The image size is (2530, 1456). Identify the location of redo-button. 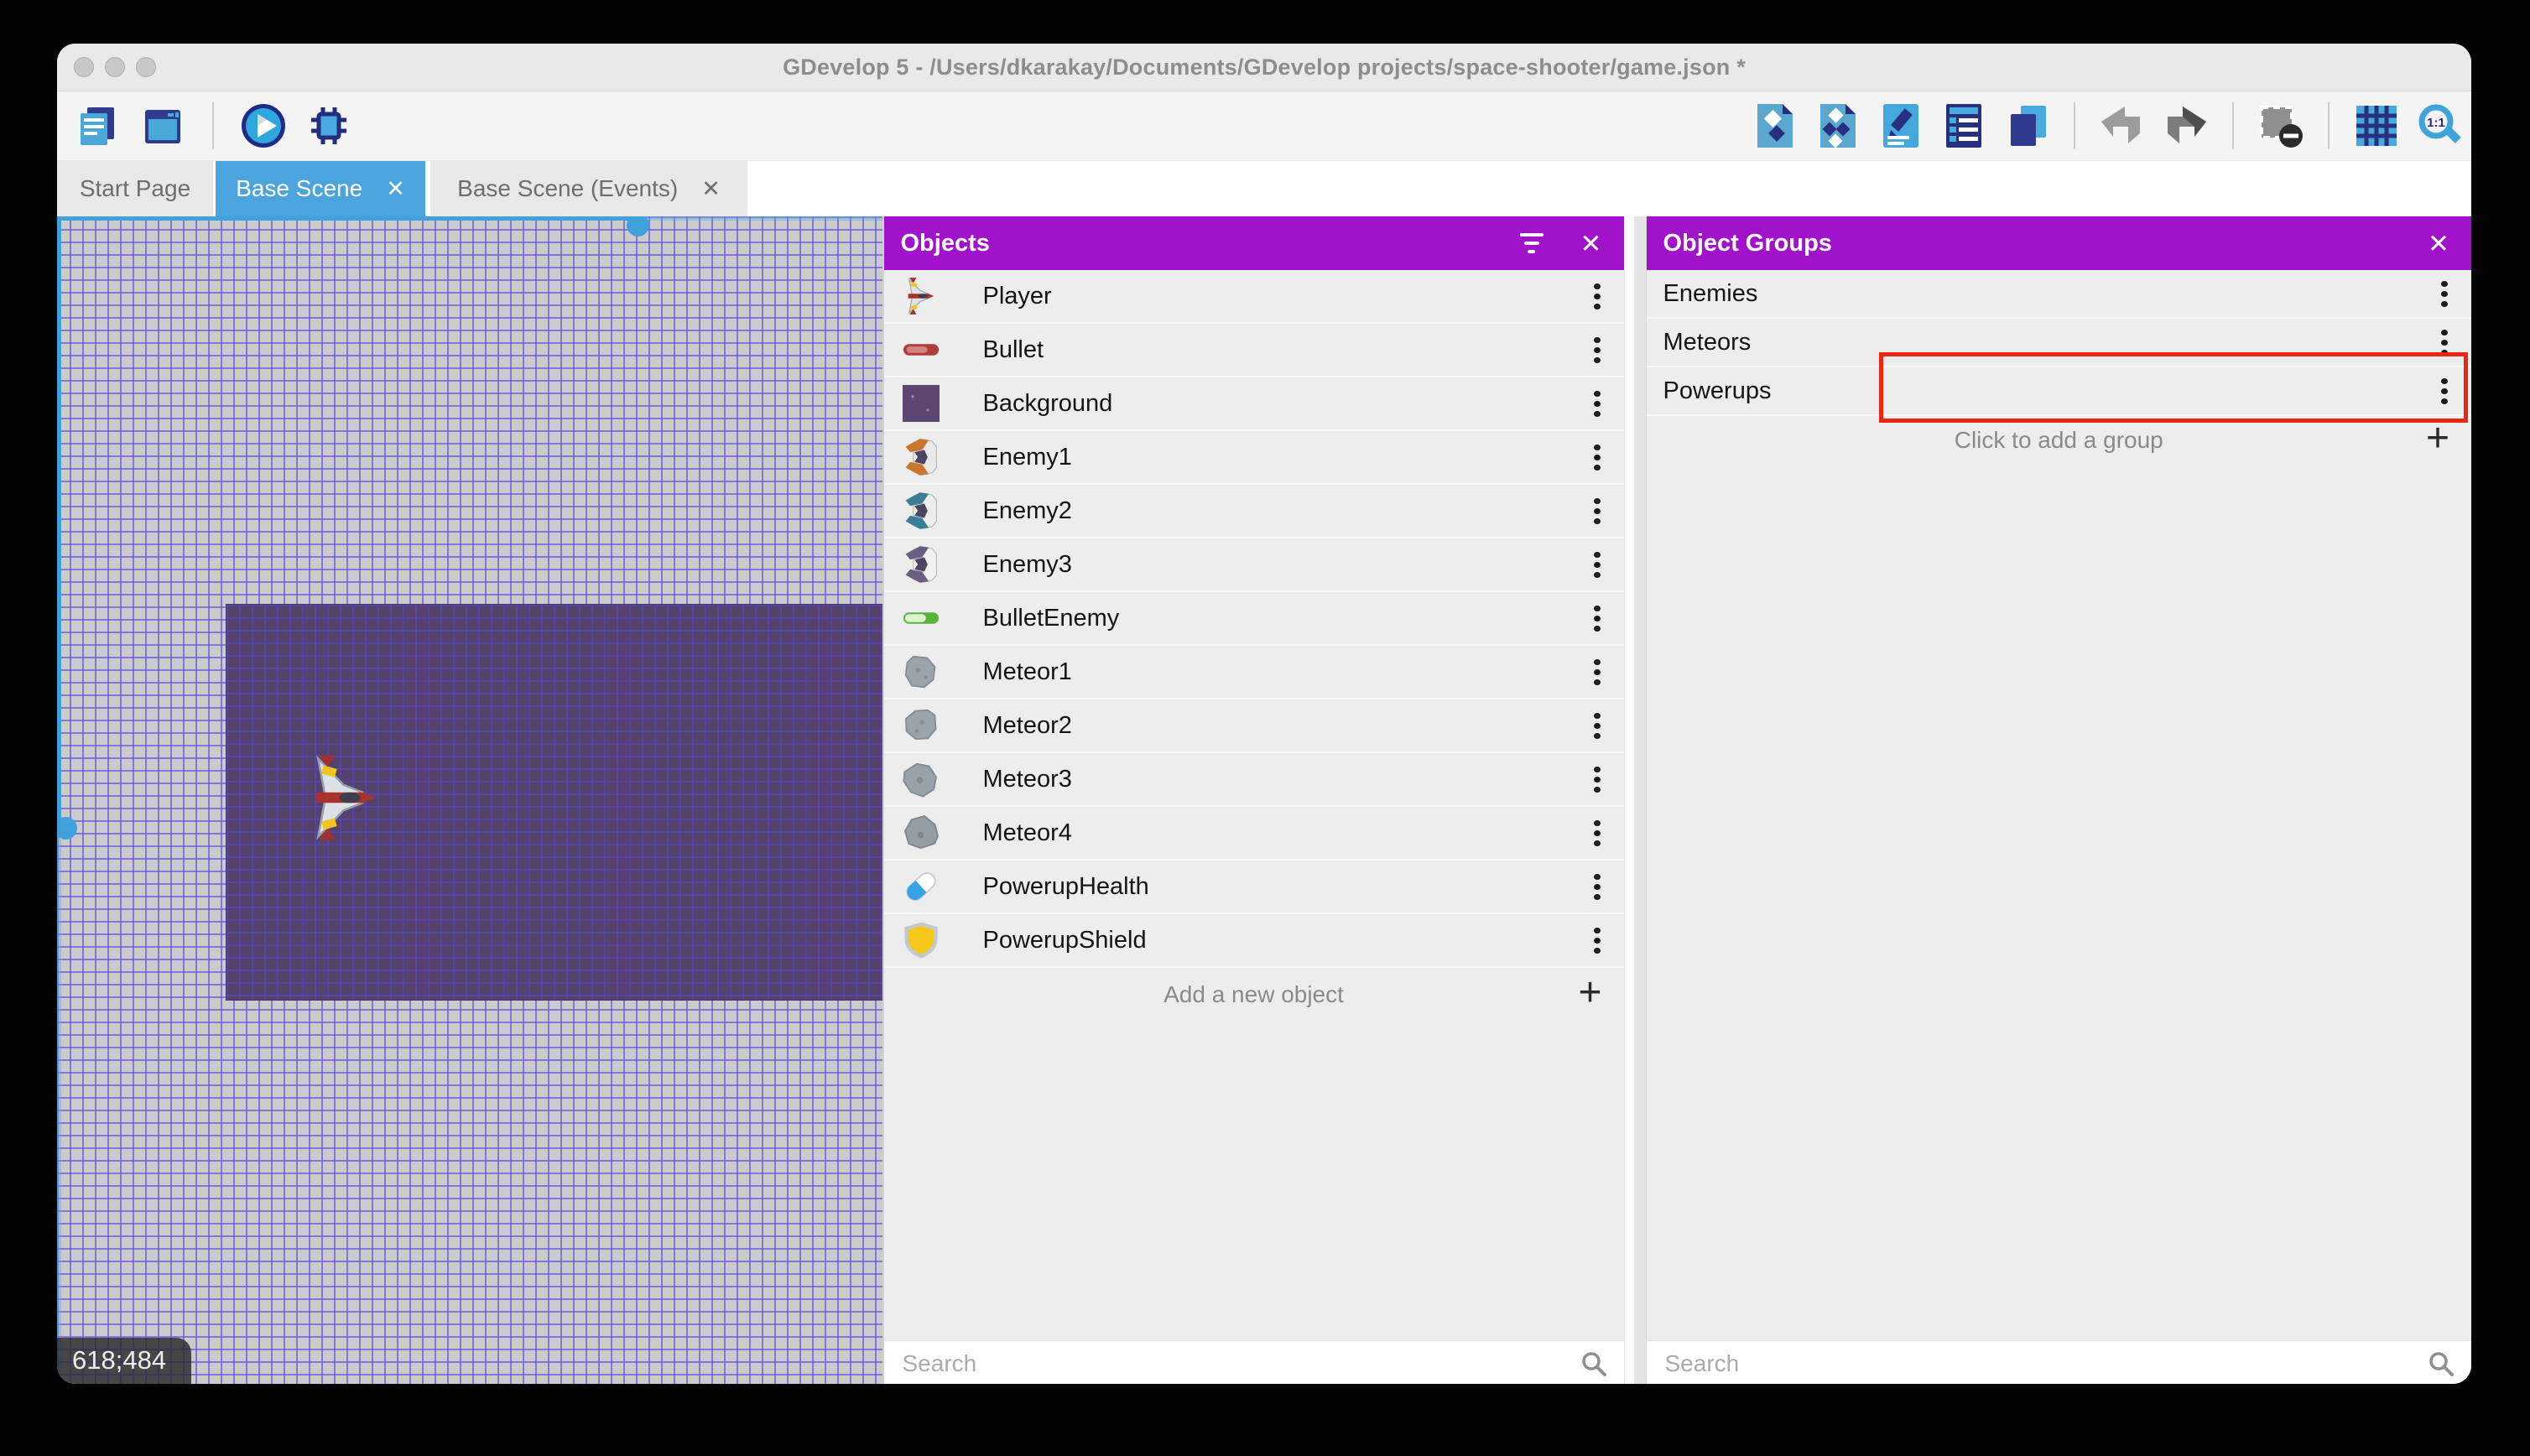
(2185, 125).